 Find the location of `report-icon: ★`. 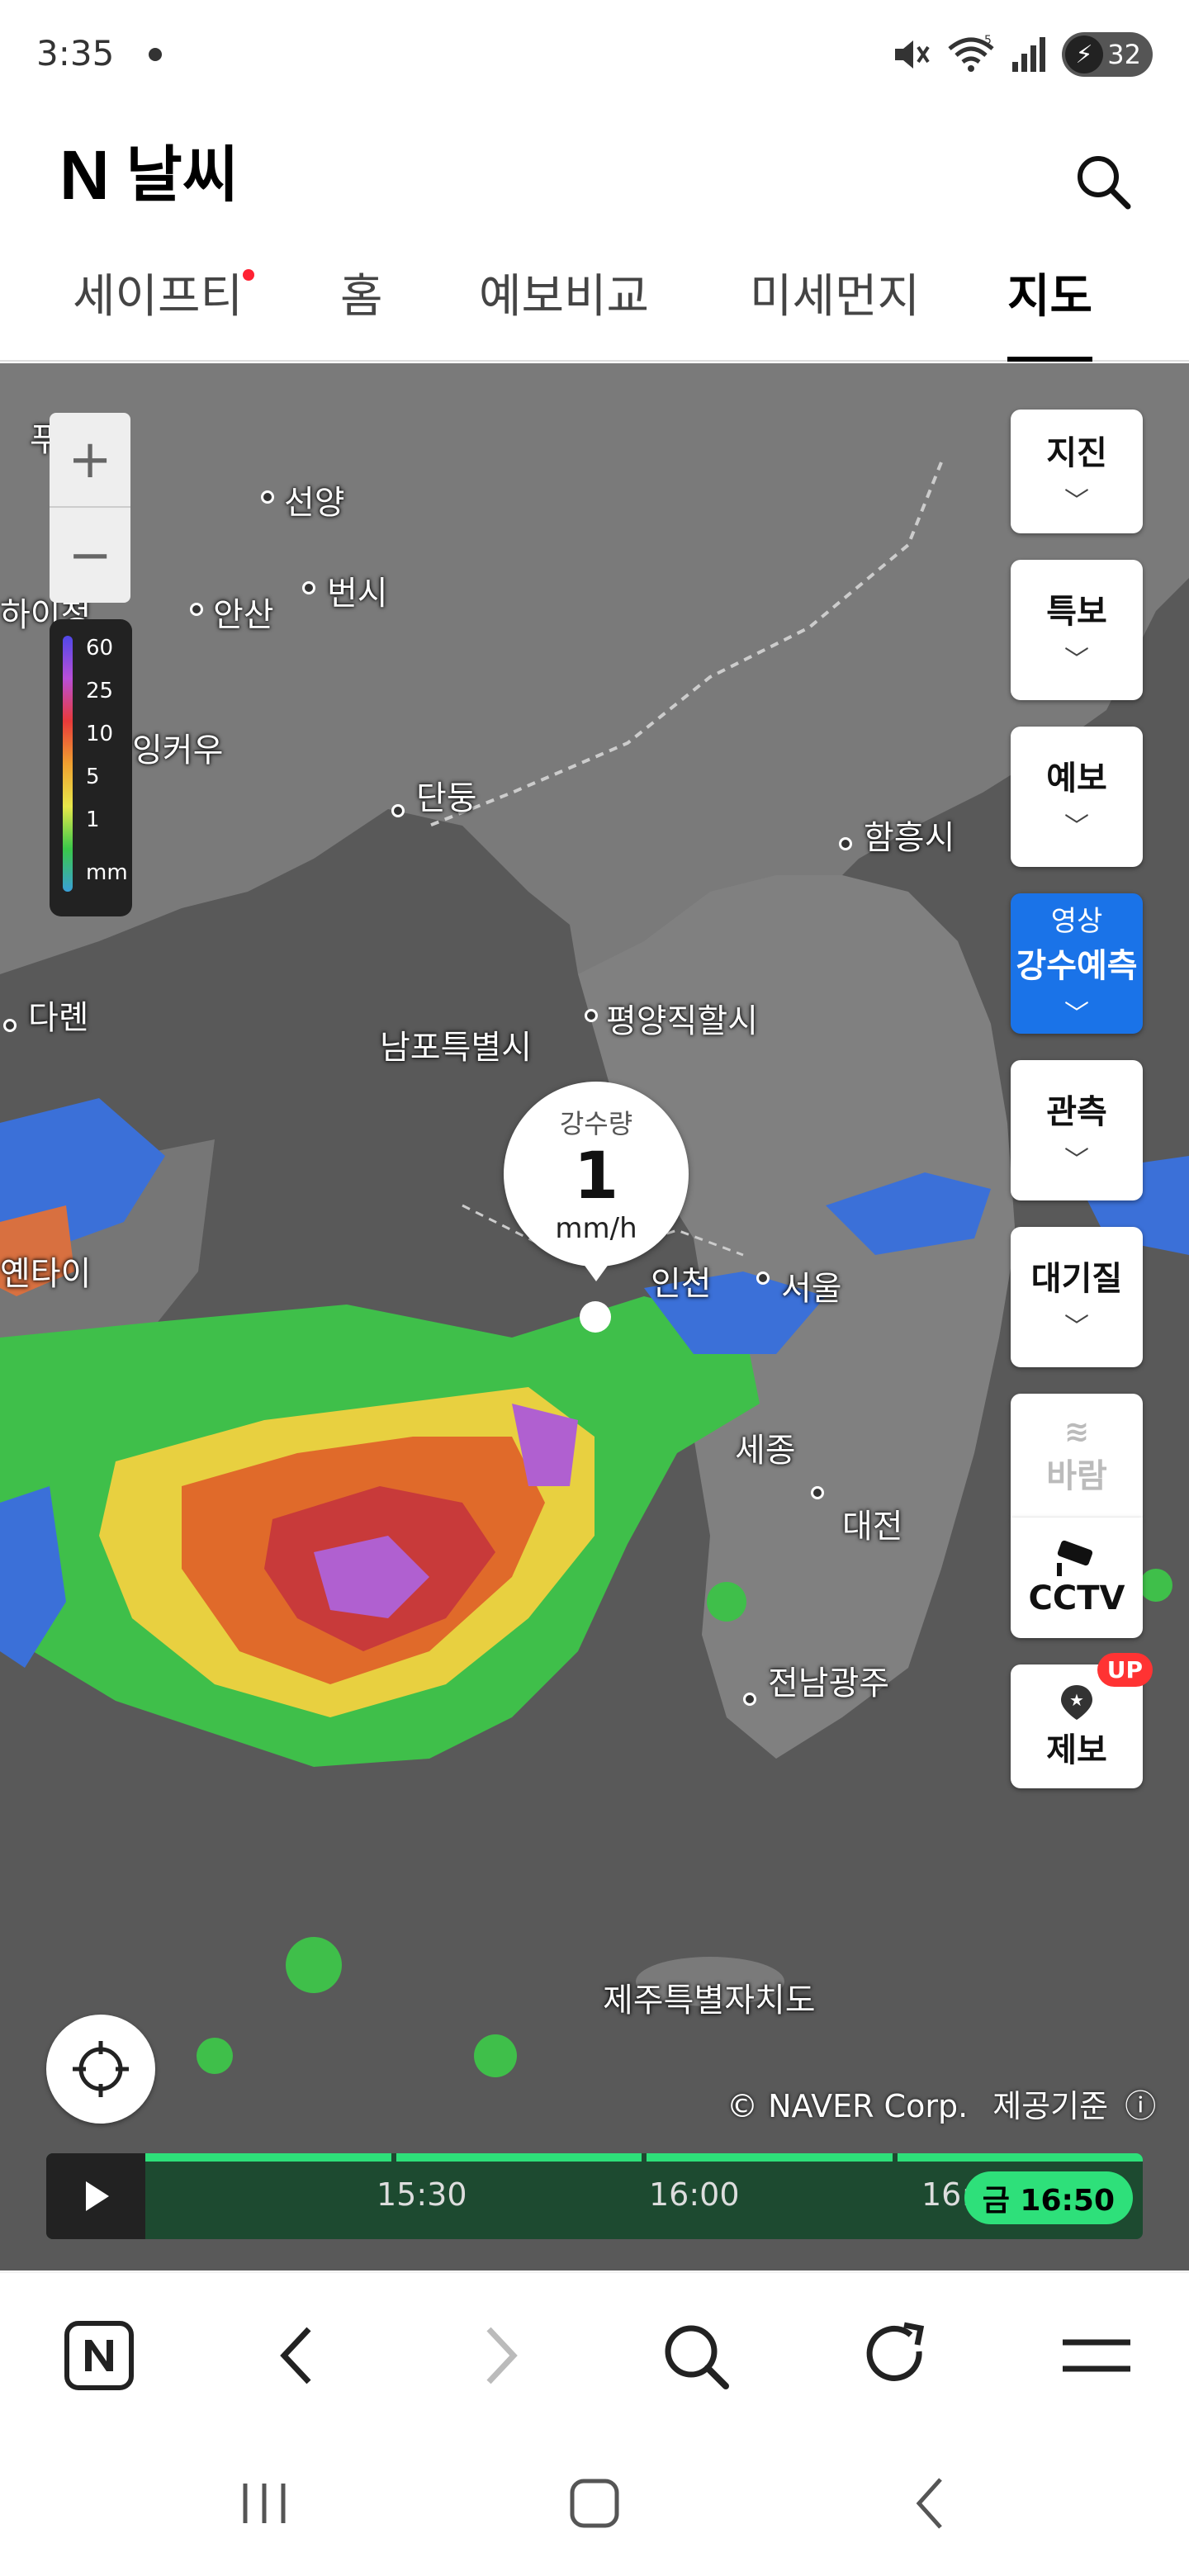

report-icon: ★ is located at coordinates (1076, 1702).